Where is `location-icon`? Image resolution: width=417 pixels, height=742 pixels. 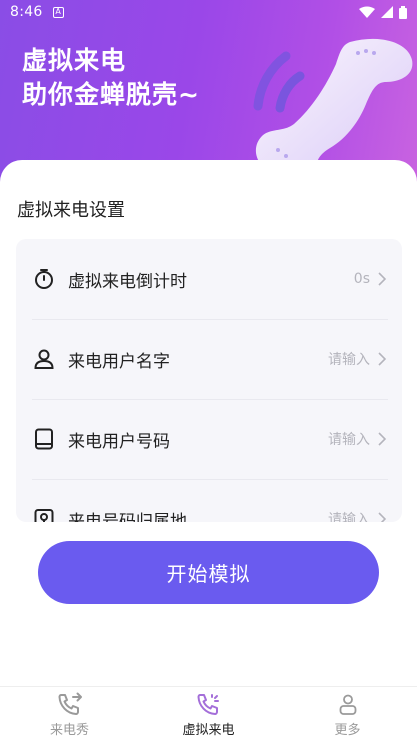
location-icon is located at coordinates (44, 514).